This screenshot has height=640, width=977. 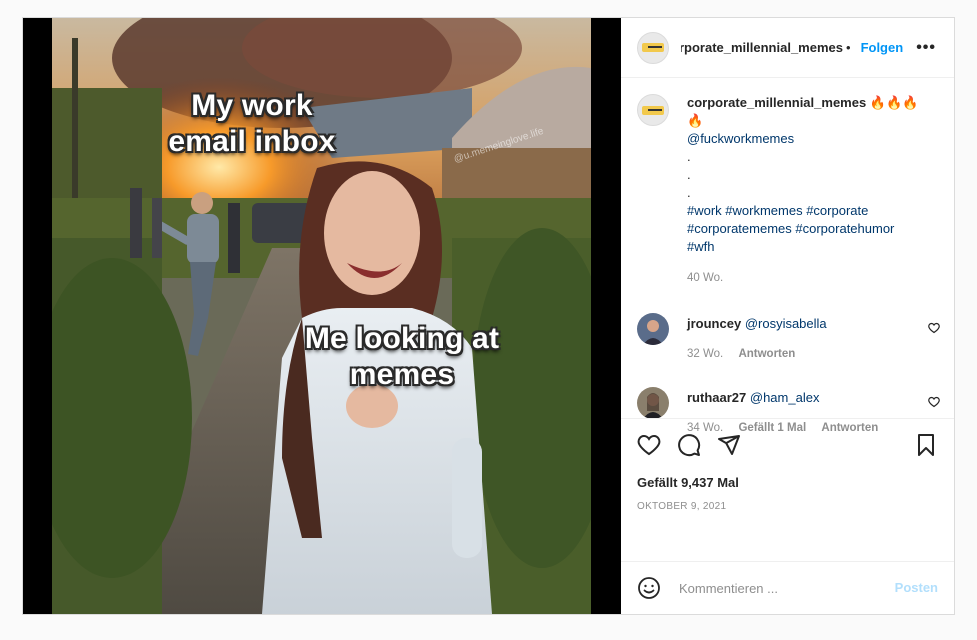 I want to click on likes-count: Gefällt 9,437 Mal, so click(x=688, y=482).